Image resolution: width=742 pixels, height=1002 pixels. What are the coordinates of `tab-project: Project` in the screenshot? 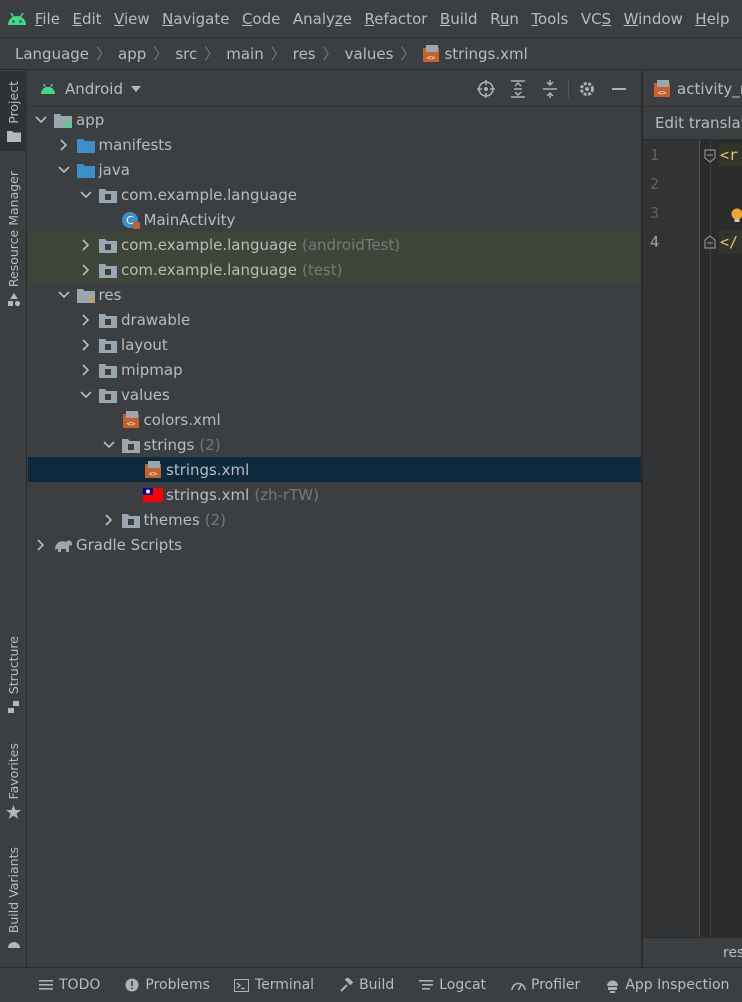 It's located at (13, 111).